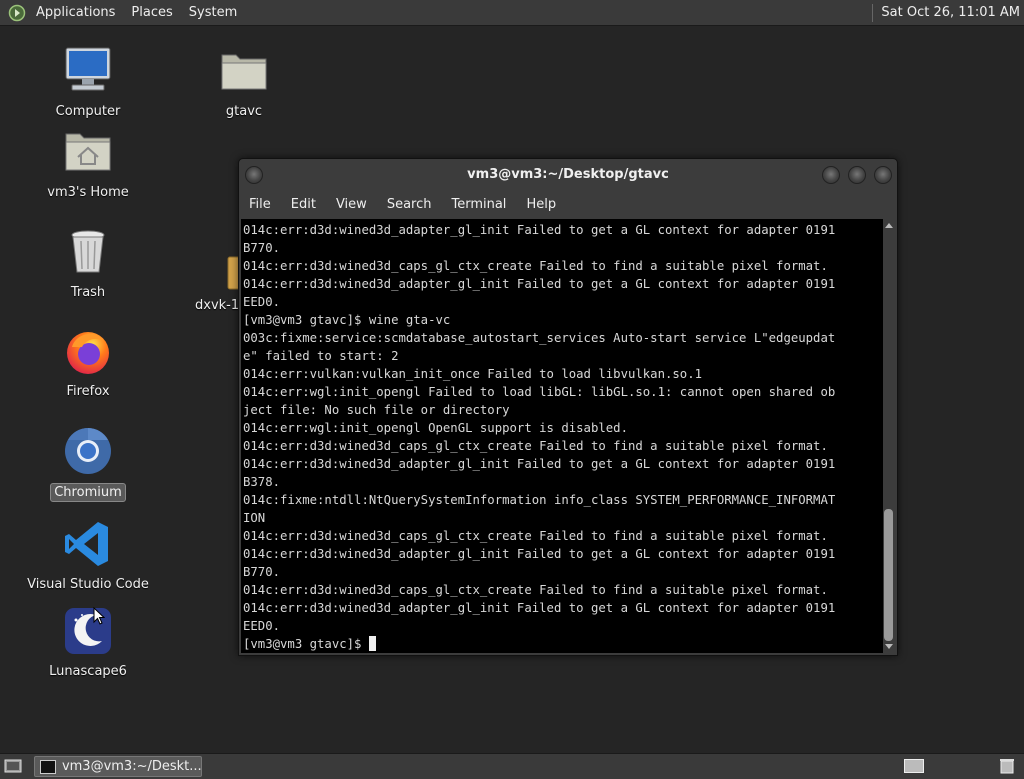 This screenshot has height=779, width=1024. What do you see at coordinates (88, 152) in the screenshot?
I see `home-folder-icon` at bounding box center [88, 152].